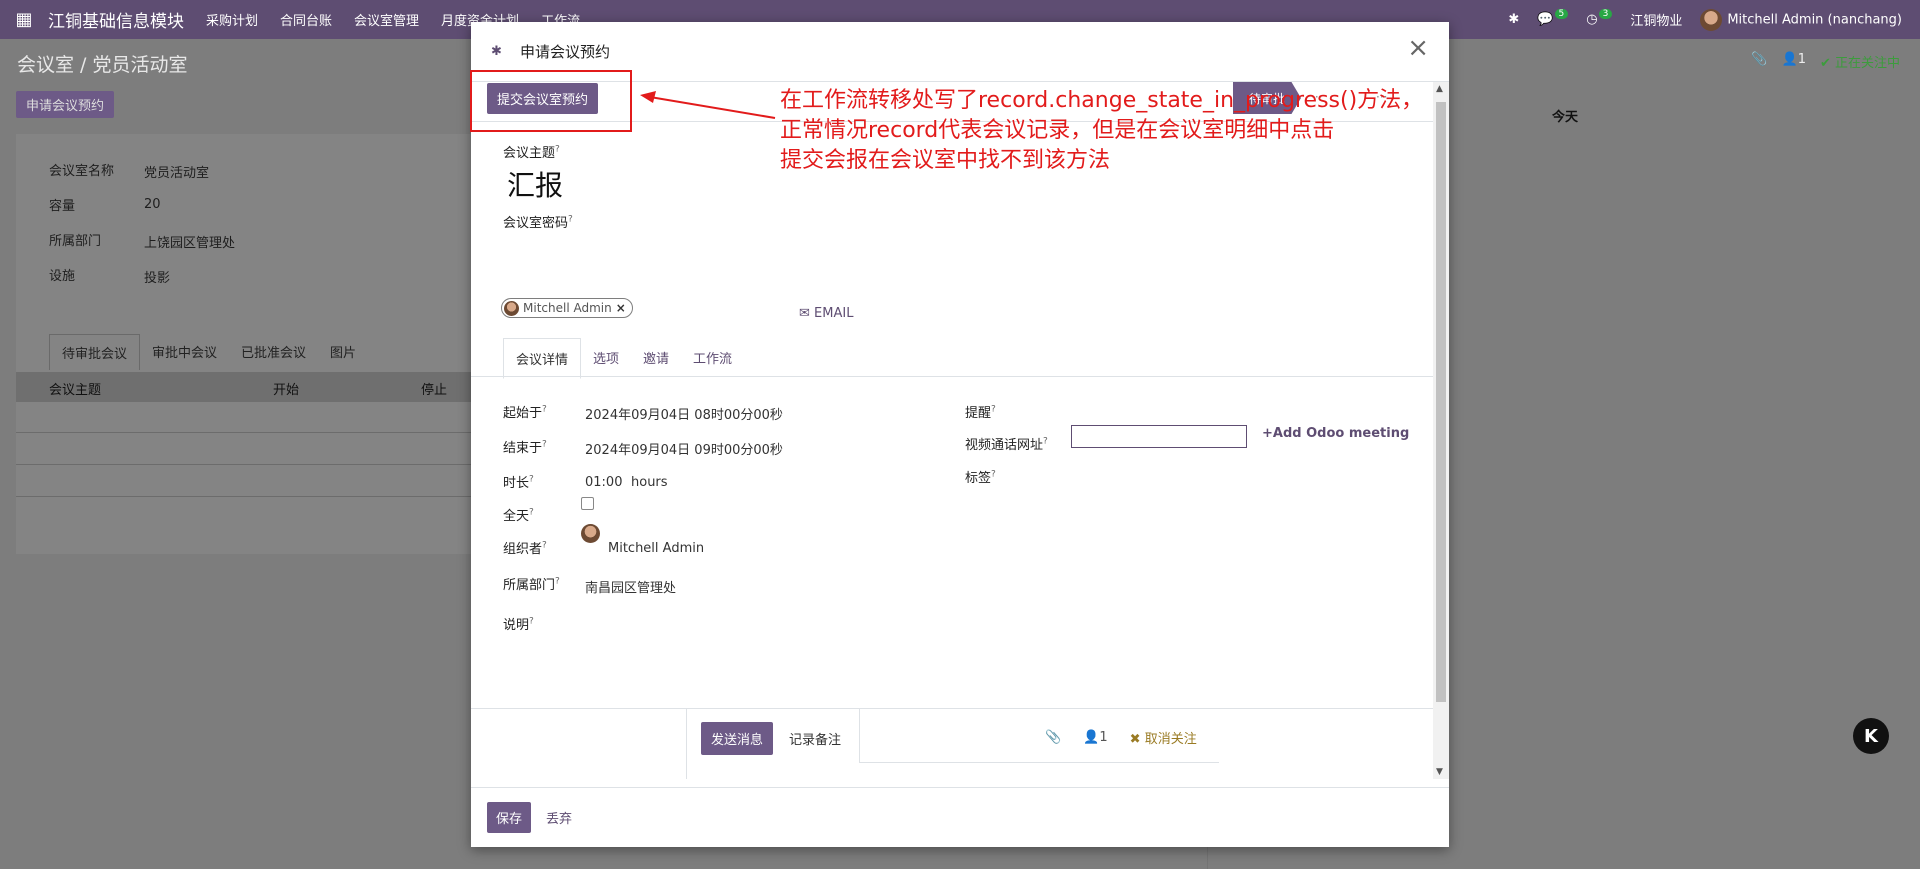 Image resolution: width=1920 pixels, height=869 pixels. What do you see at coordinates (509, 817) in the screenshot?
I see `save-button: 保存` at bounding box center [509, 817].